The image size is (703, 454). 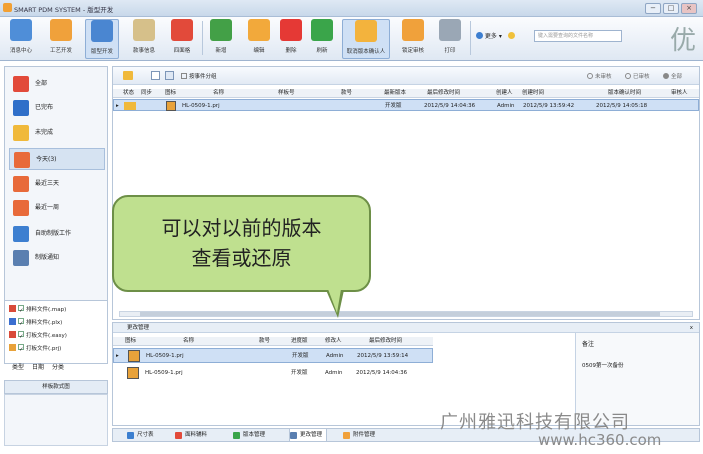 I want to click on sidebar-item-recent-3-days: 最近三天, so click(x=57, y=184).